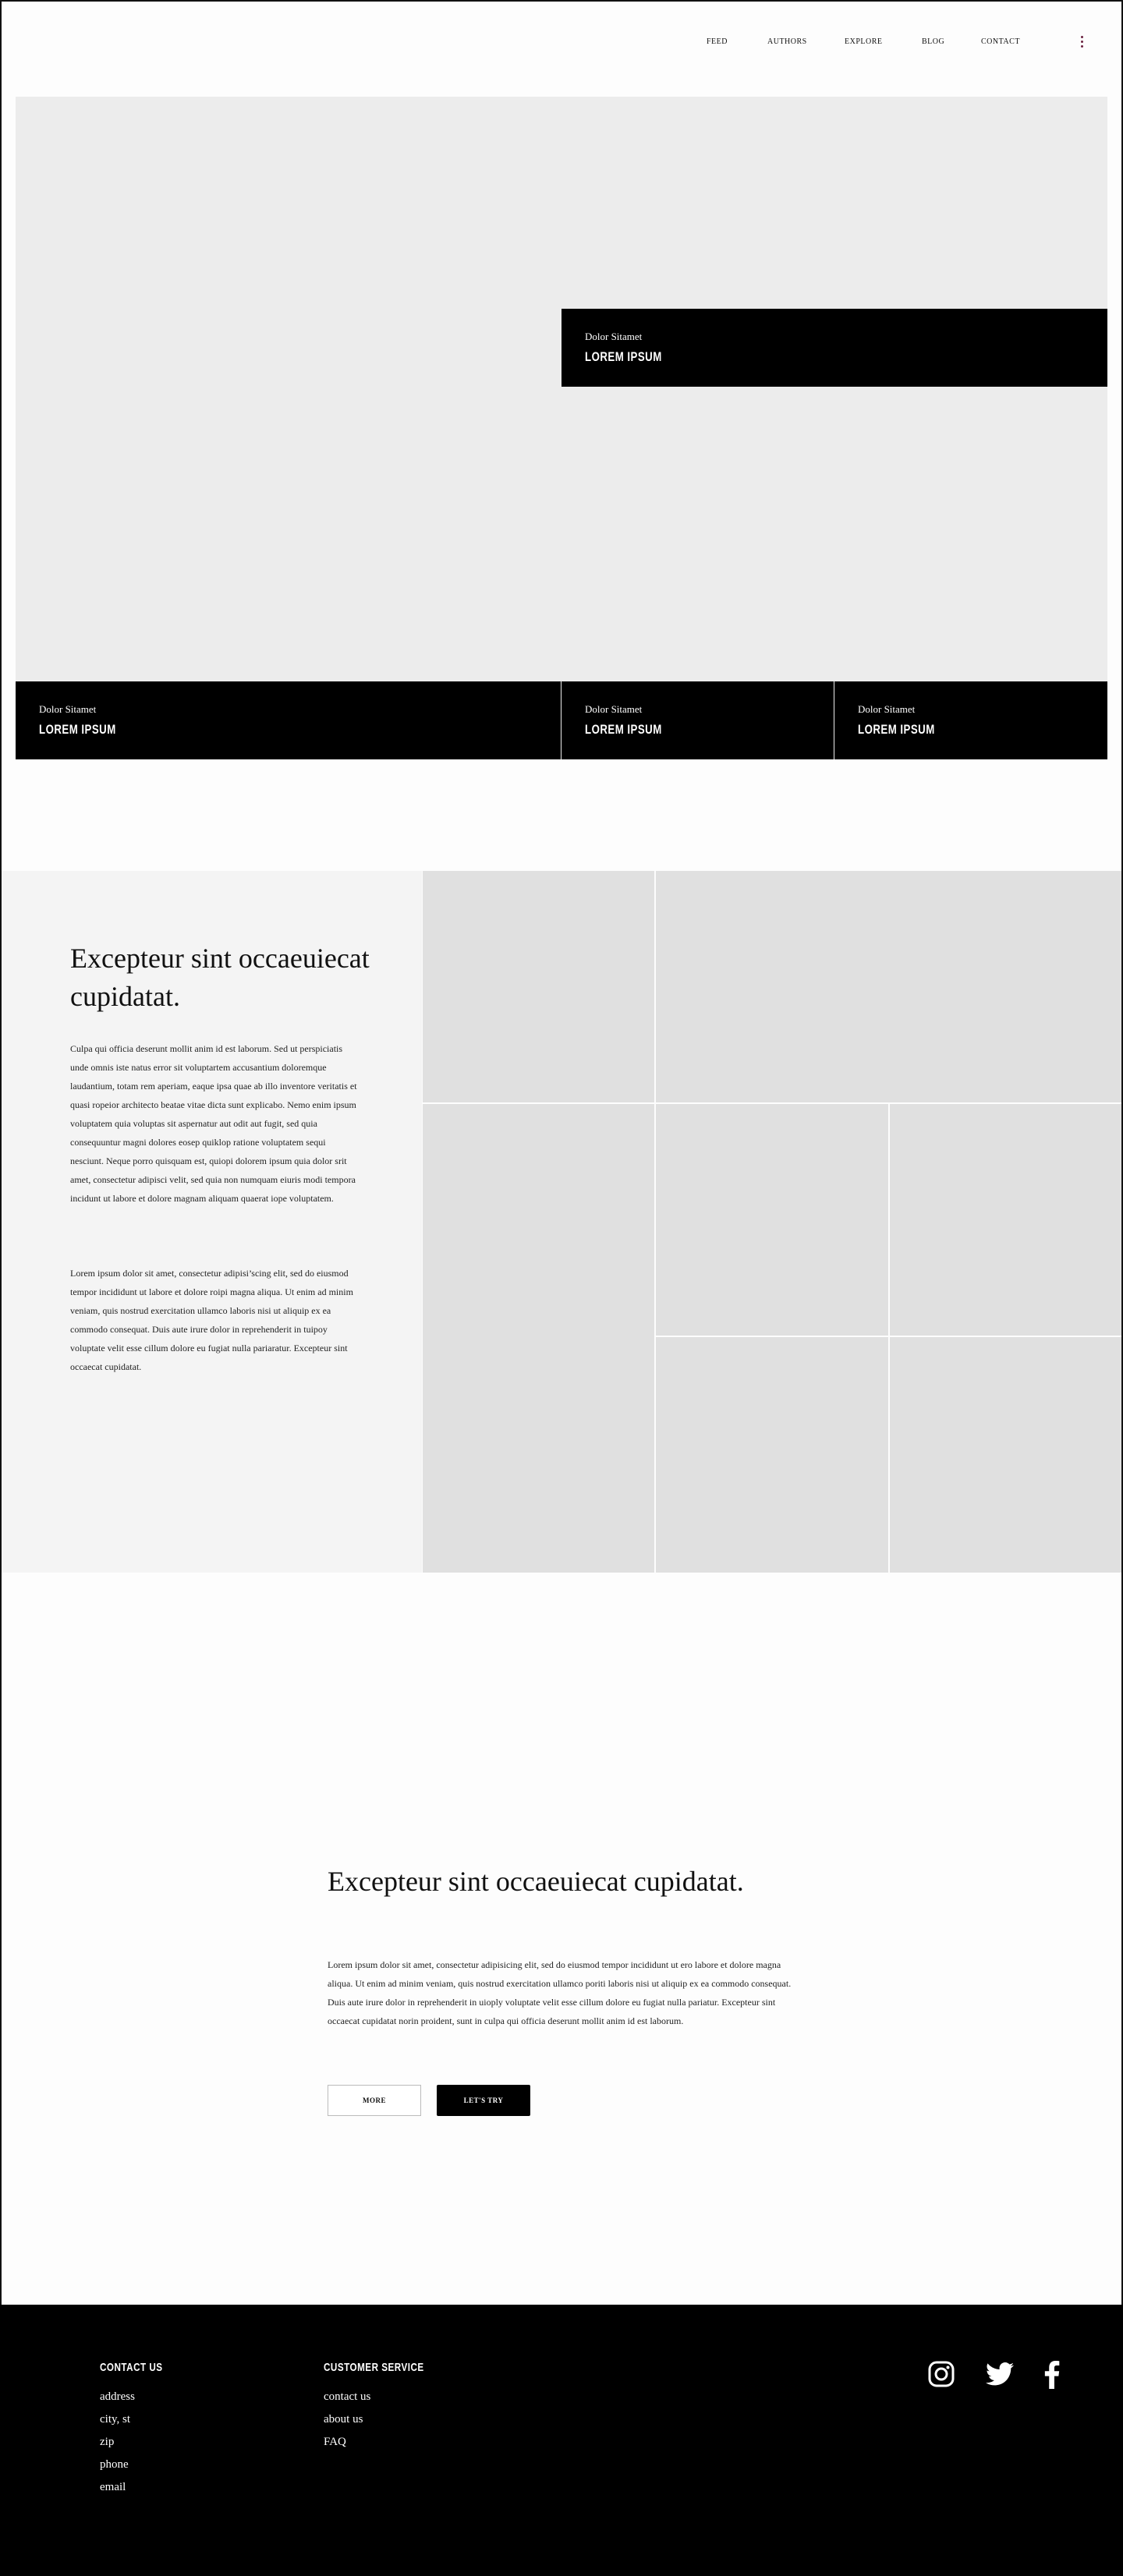  I want to click on nav-link-explore: EXPLORE, so click(864, 41).